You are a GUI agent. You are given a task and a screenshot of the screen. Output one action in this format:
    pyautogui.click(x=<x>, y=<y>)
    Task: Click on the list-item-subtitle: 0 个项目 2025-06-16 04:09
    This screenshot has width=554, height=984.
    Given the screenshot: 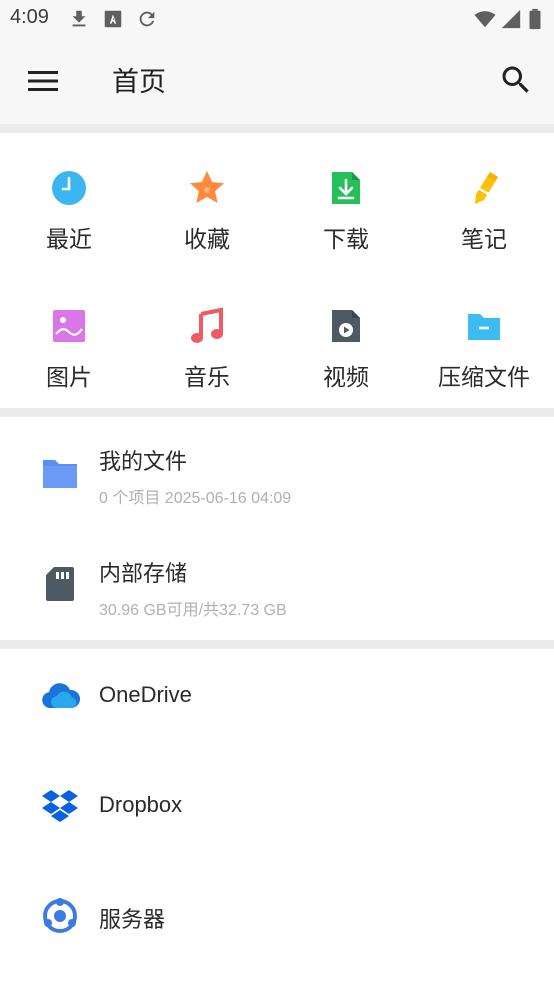 What is the action you would take?
    pyautogui.click(x=195, y=498)
    